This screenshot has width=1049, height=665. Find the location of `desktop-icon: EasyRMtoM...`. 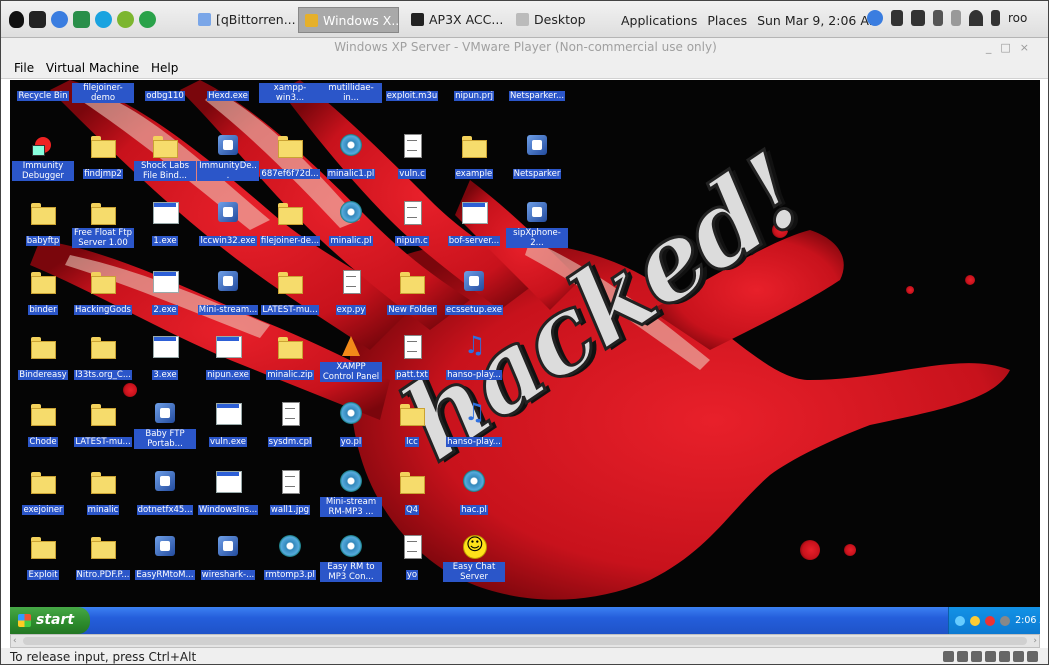

desktop-icon: EasyRMtoM... is located at coordinates (165, 568).